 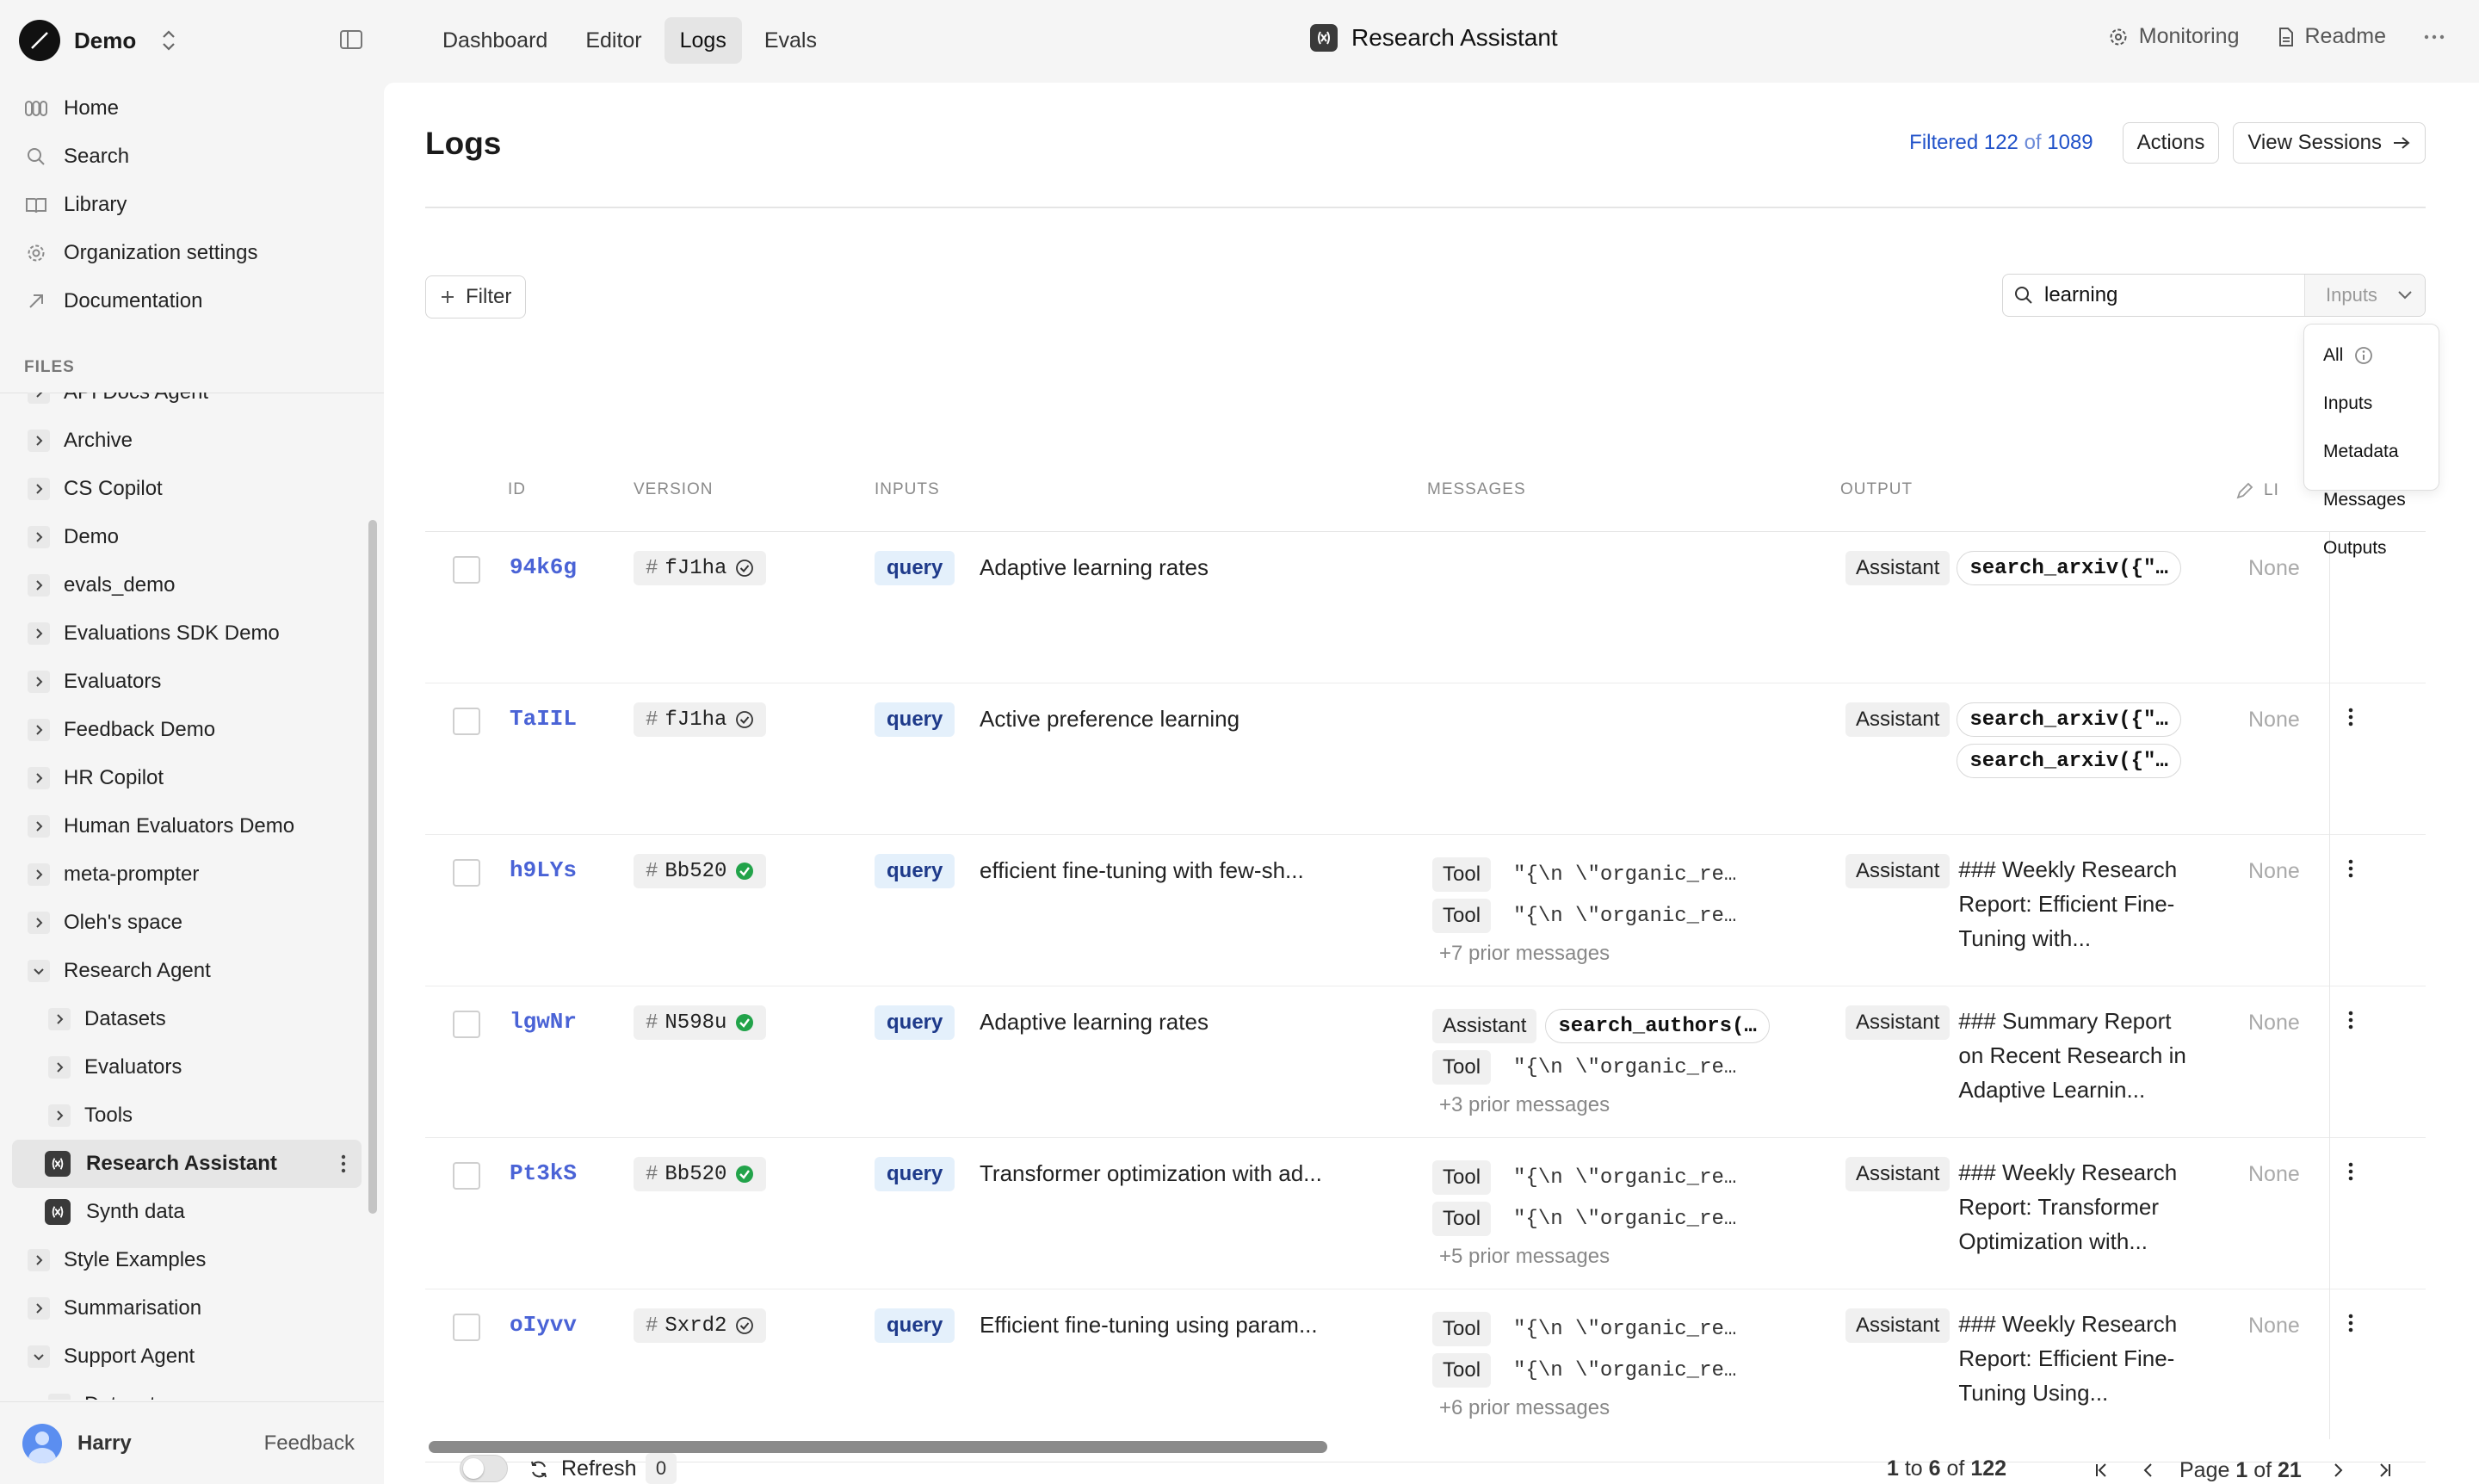 I want to click on tree-item: Research Agent, so click(x=181, y=971).